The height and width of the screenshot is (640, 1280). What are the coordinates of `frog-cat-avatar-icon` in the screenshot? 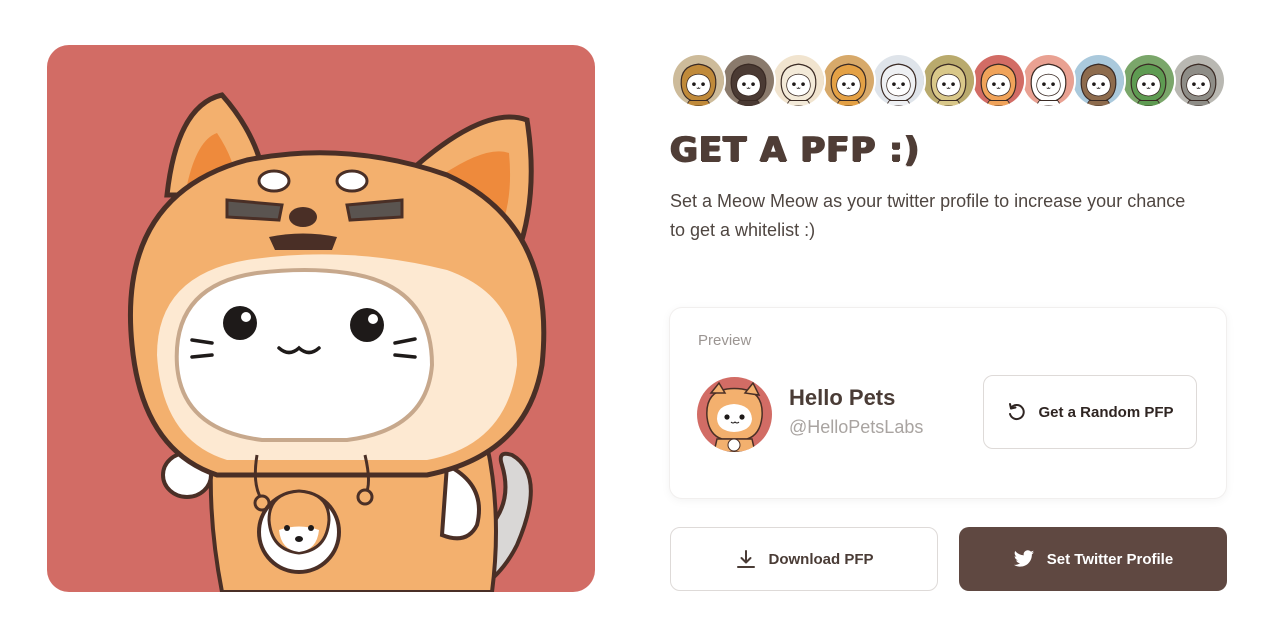 It's located at (1148, 80).